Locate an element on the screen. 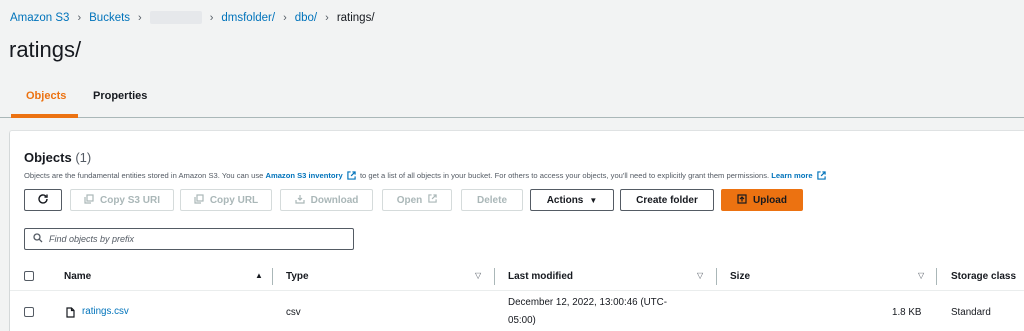 The width and height of the screenshot is (1024, 331). sort-ascending-icon: ▲ is located at coordinates (259, 275).